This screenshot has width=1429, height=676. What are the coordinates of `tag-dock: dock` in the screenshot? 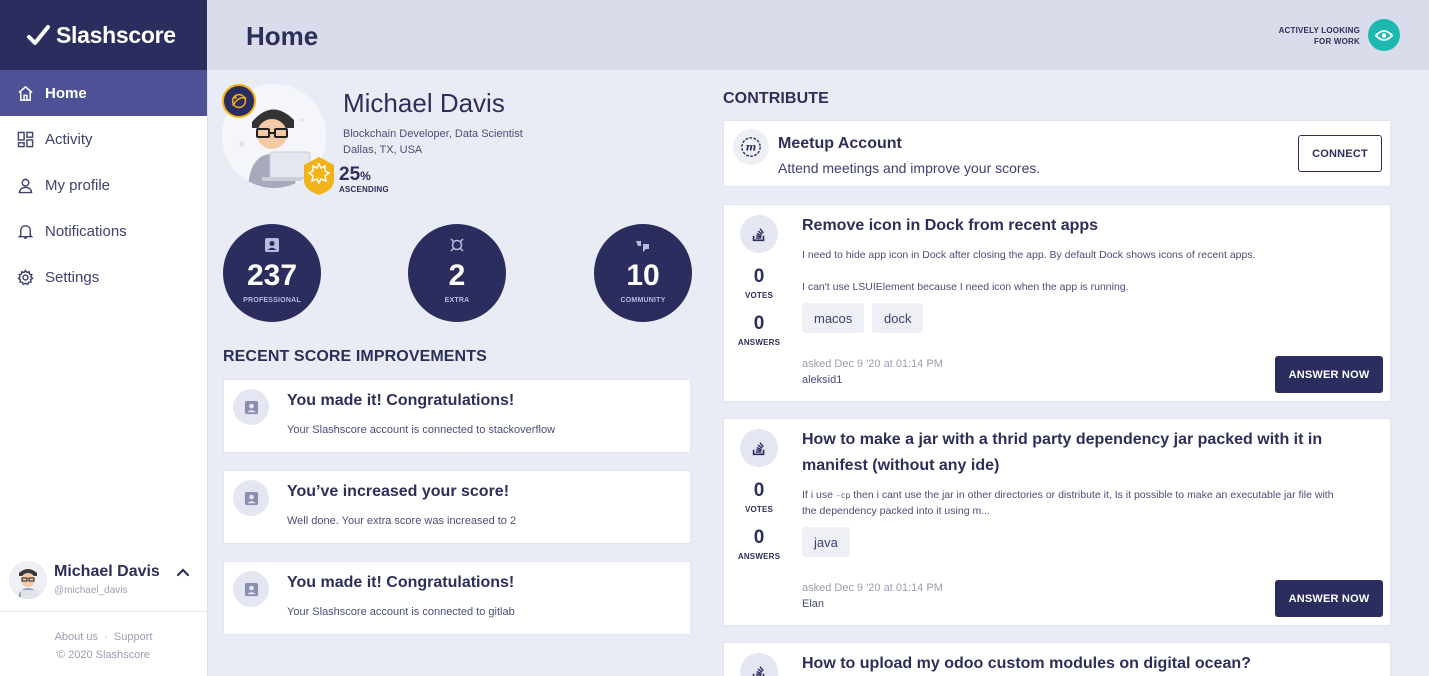 It's located at (898, 318).